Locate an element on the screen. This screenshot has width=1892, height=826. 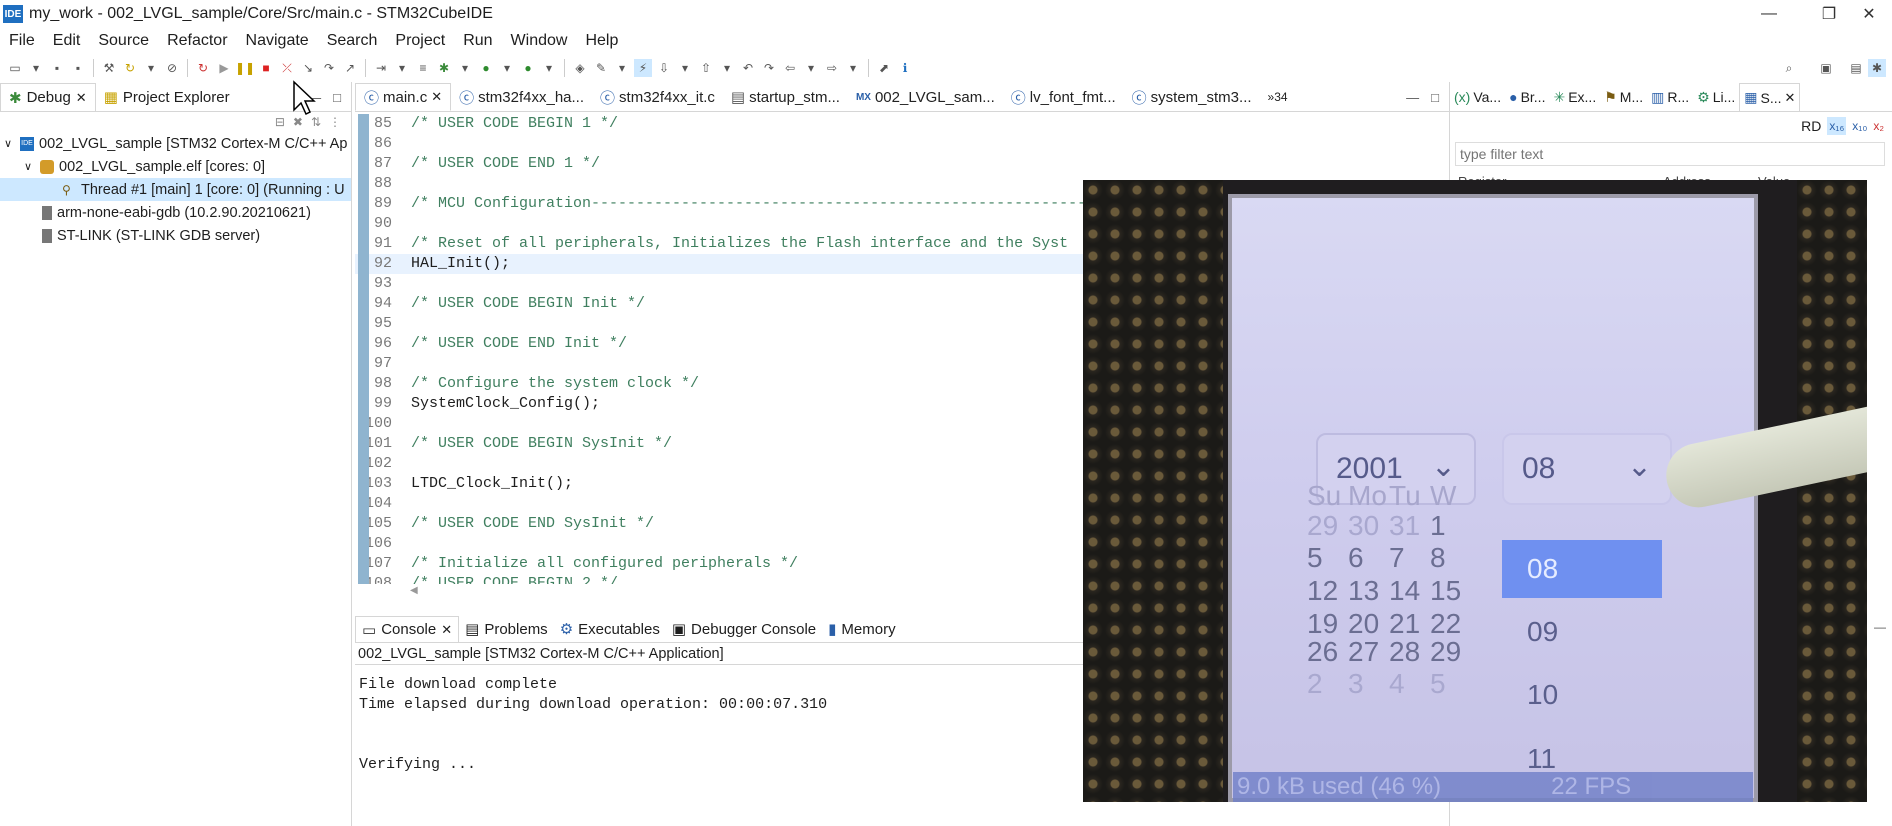
dec-format-icon: x₁₀ is located at coordinates (1859, 126).